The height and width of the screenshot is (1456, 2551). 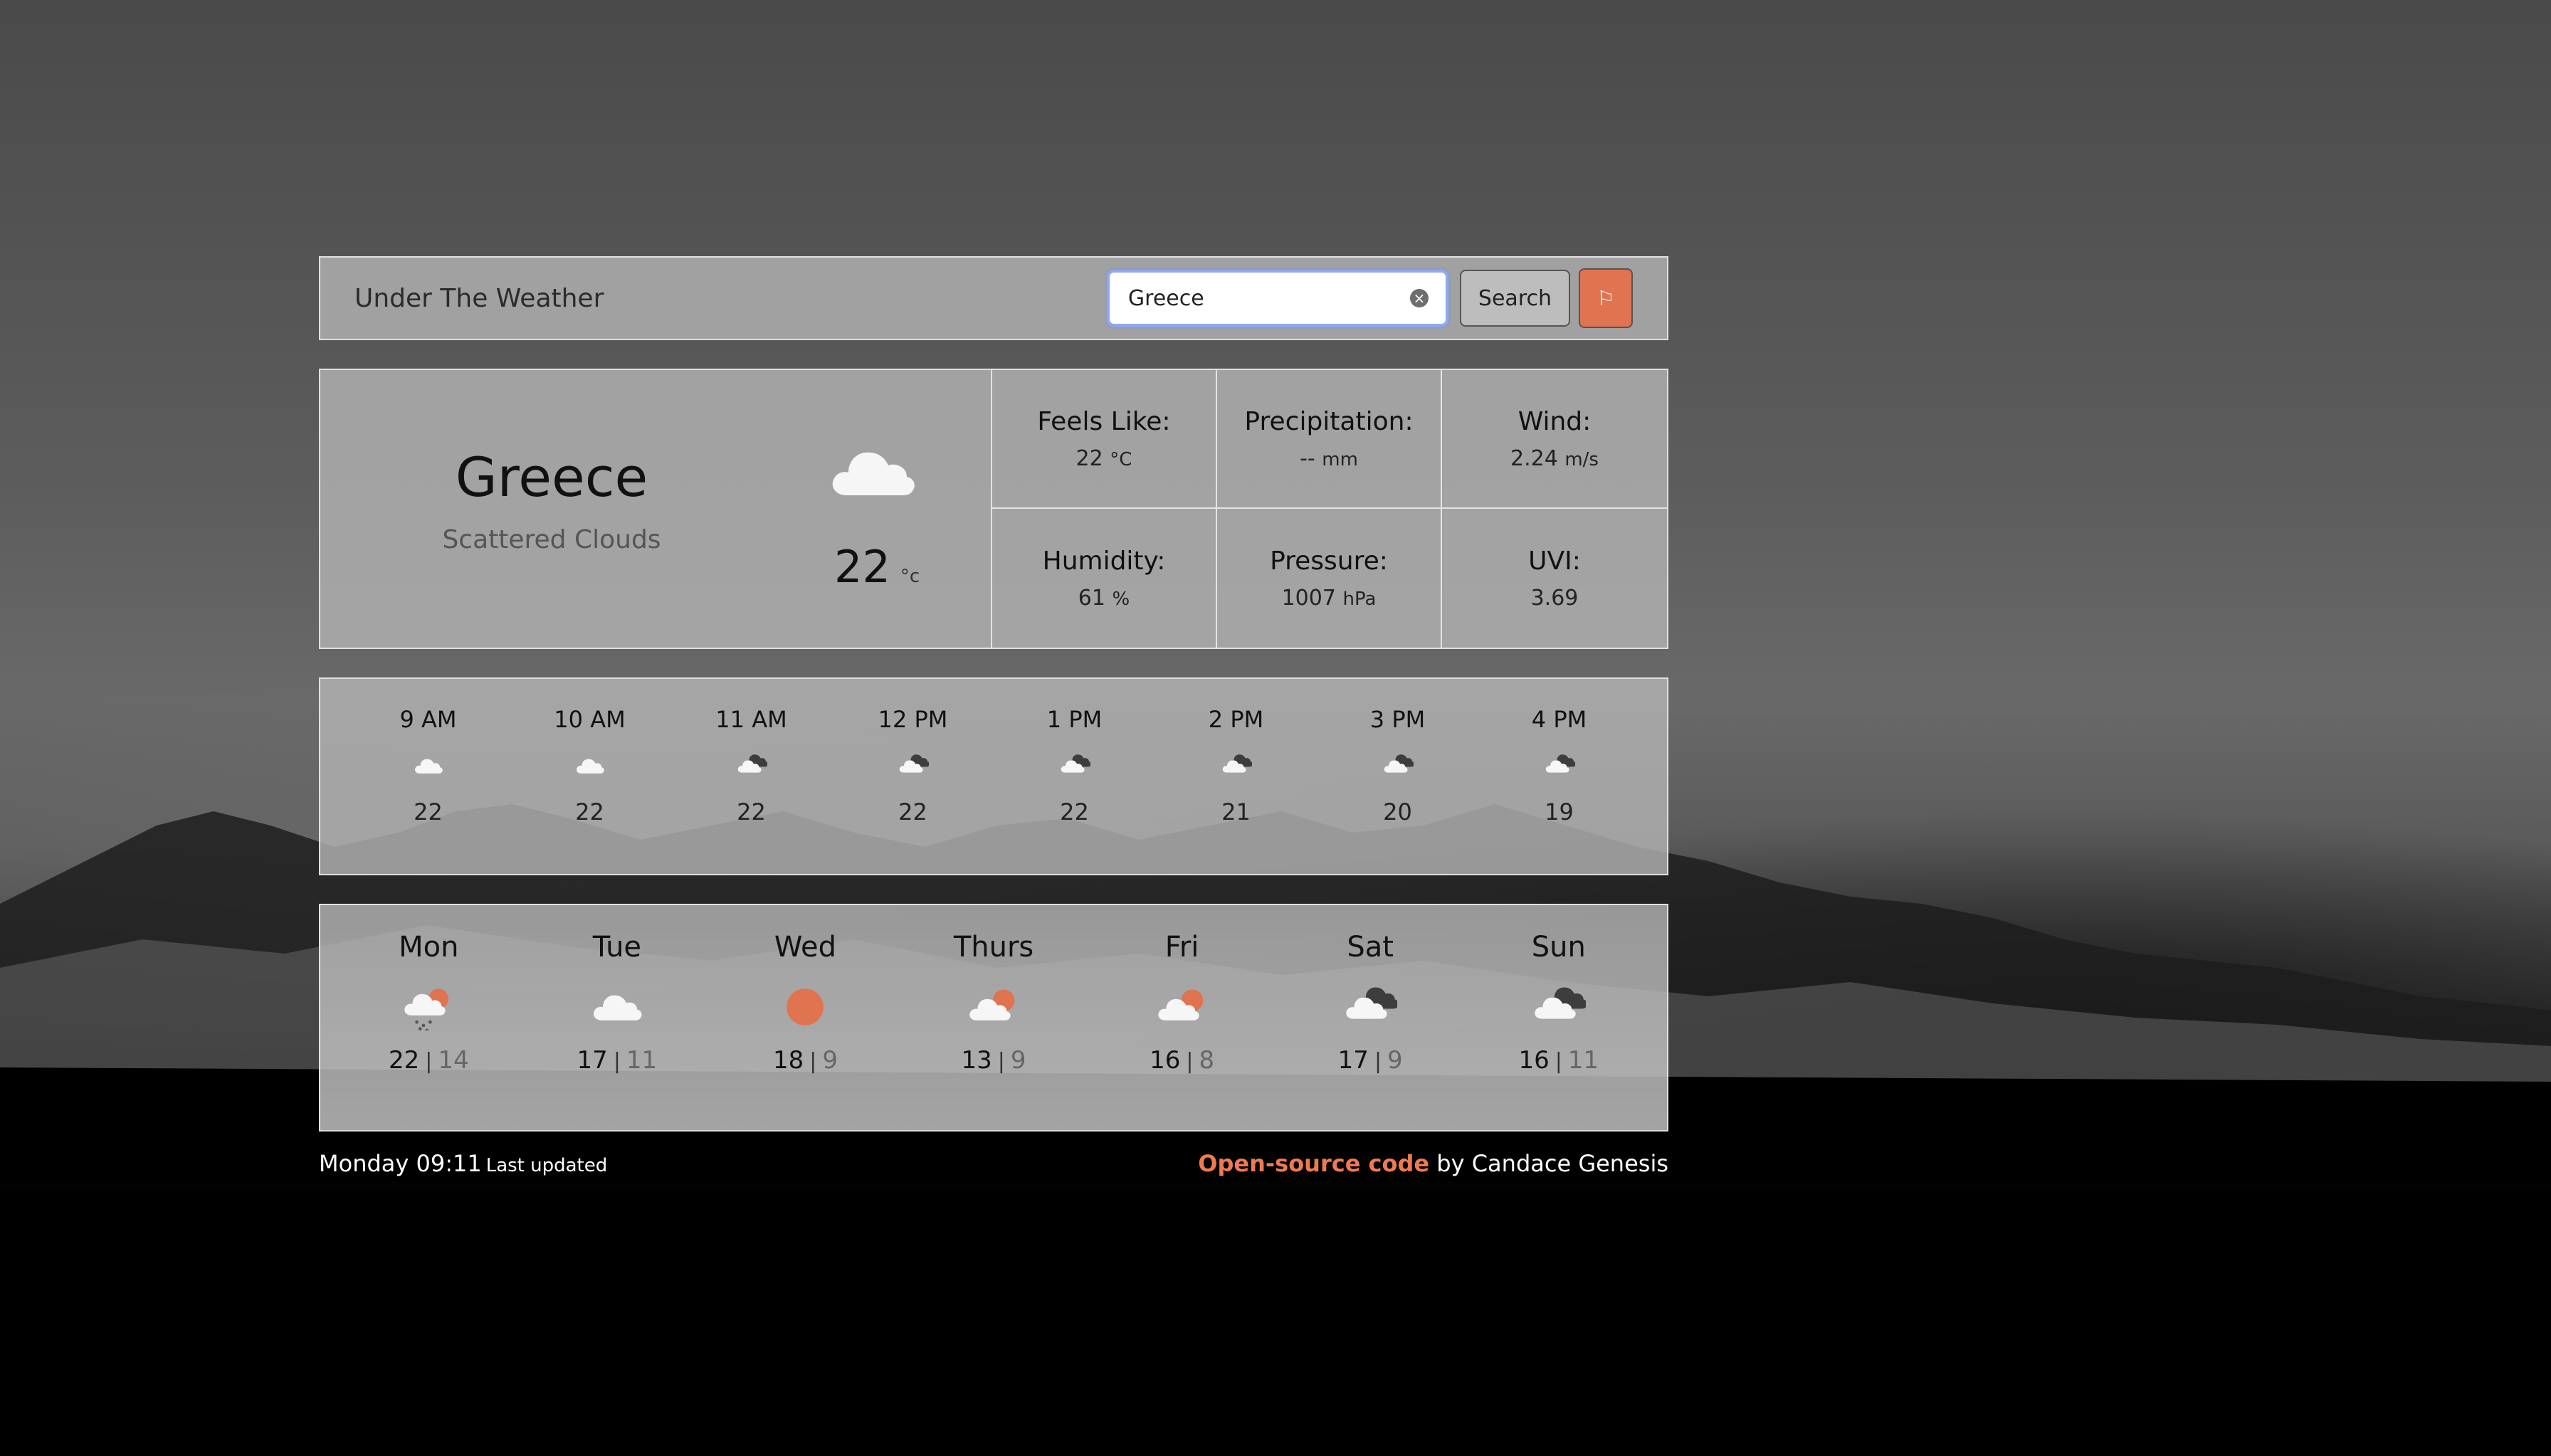 What do you see at coordinates (1419, 298) in the screenshot?
I see `clear-icon: ×` at bounding box center [1419, 298].